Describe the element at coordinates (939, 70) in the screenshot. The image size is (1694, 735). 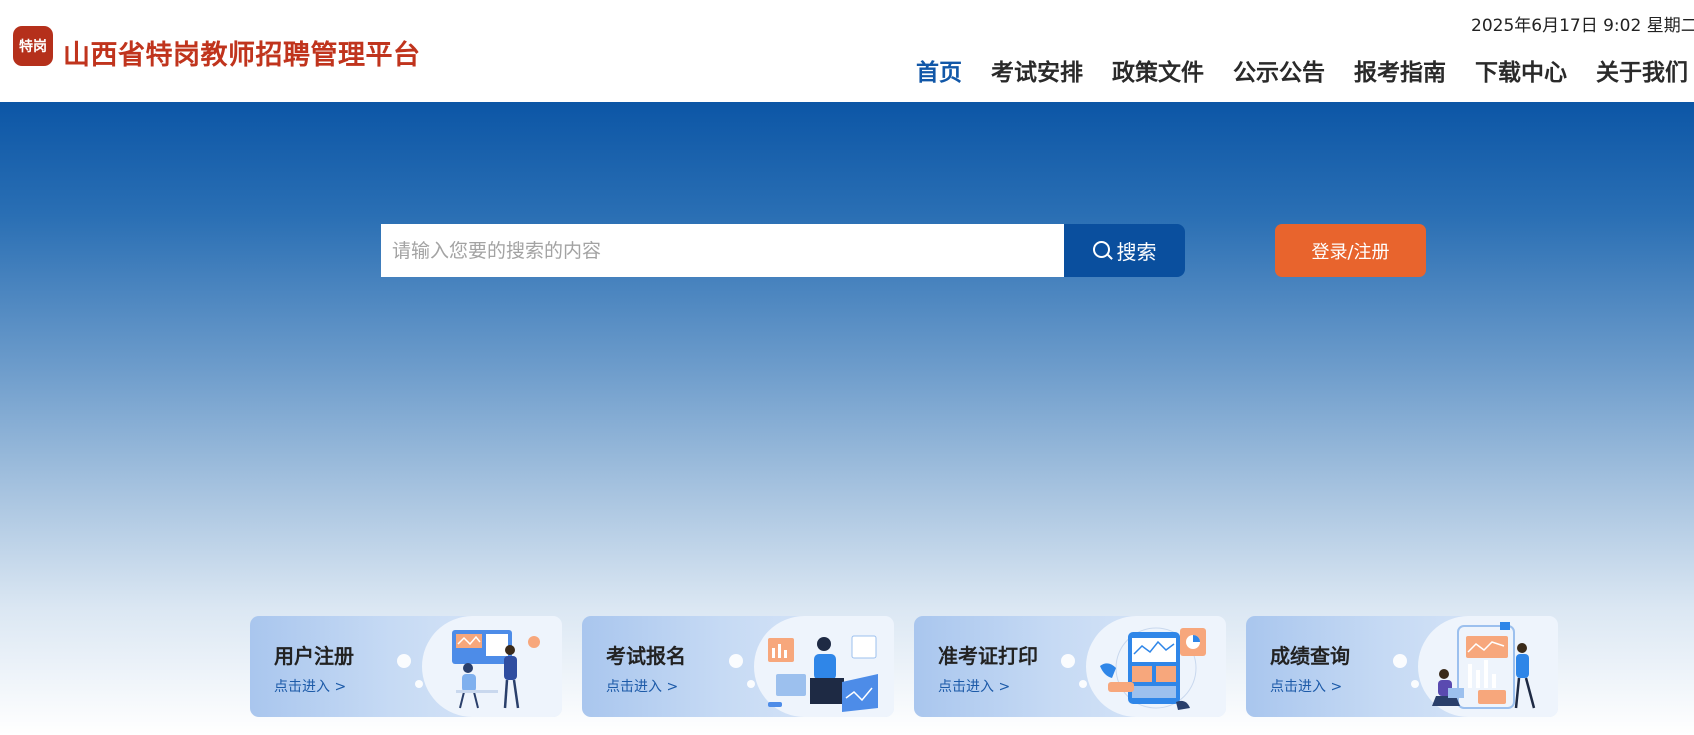
I see `nav-item-home: 首页` at that location.